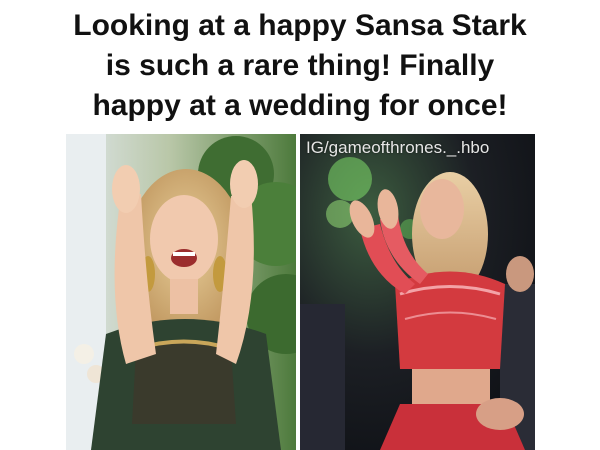  Describe the element at coordinates (300, 25) in the screenshot. I see `caption-line-1: Looking at a happy Sansa Stark` at that location.